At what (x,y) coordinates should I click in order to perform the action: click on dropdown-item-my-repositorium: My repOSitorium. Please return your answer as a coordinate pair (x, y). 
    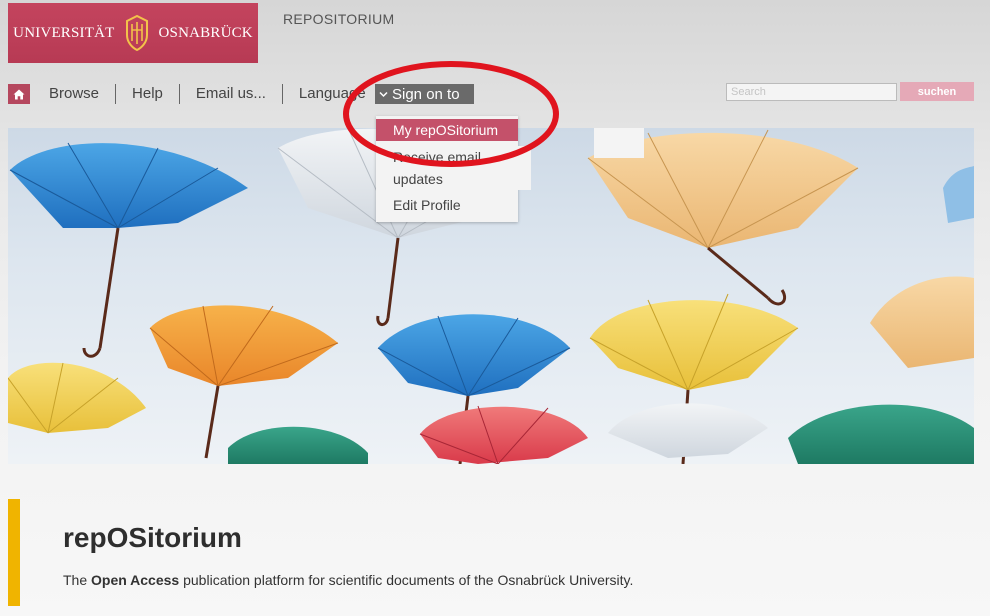
    Looking at the image, I should click on (447, 130).